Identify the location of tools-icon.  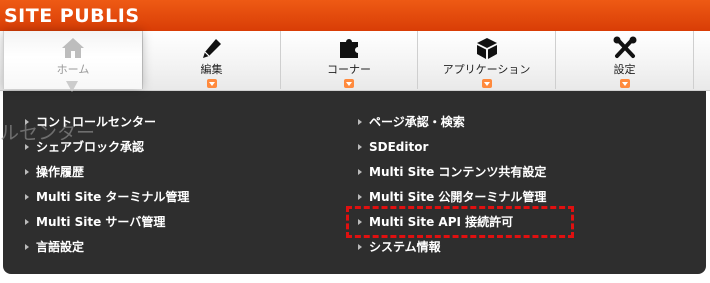
(624, 47).